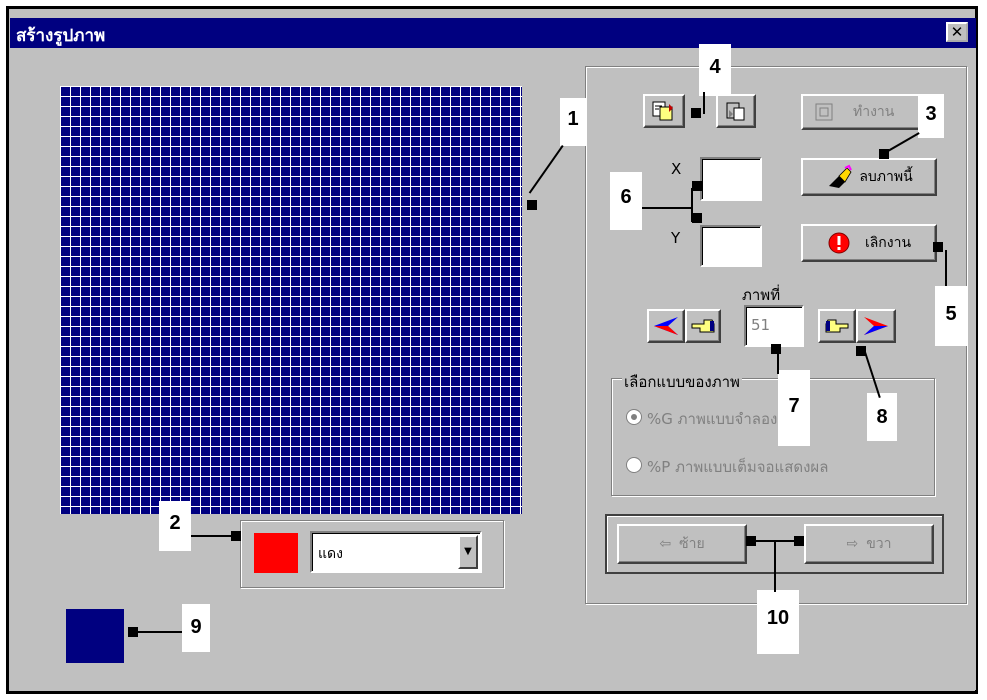 The height and width of the screenshot is (700, 987). Describe the element at coordinates (573, 122) in the screenshot. I see `callout-1: 1` at that location.